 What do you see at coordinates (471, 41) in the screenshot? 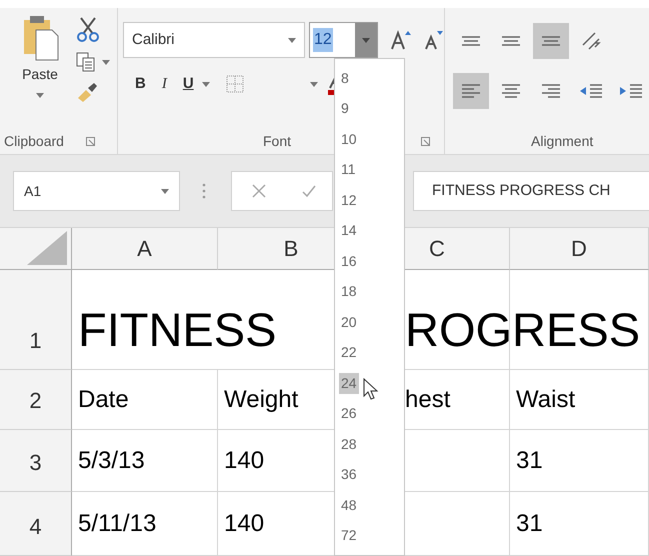
I see `align-top-icon` at bounding box center [471, 41].